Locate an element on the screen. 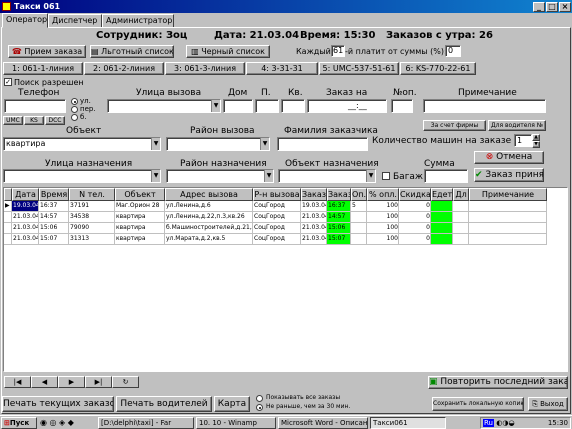  column-header: Дата is located at coordinates (25, 194).